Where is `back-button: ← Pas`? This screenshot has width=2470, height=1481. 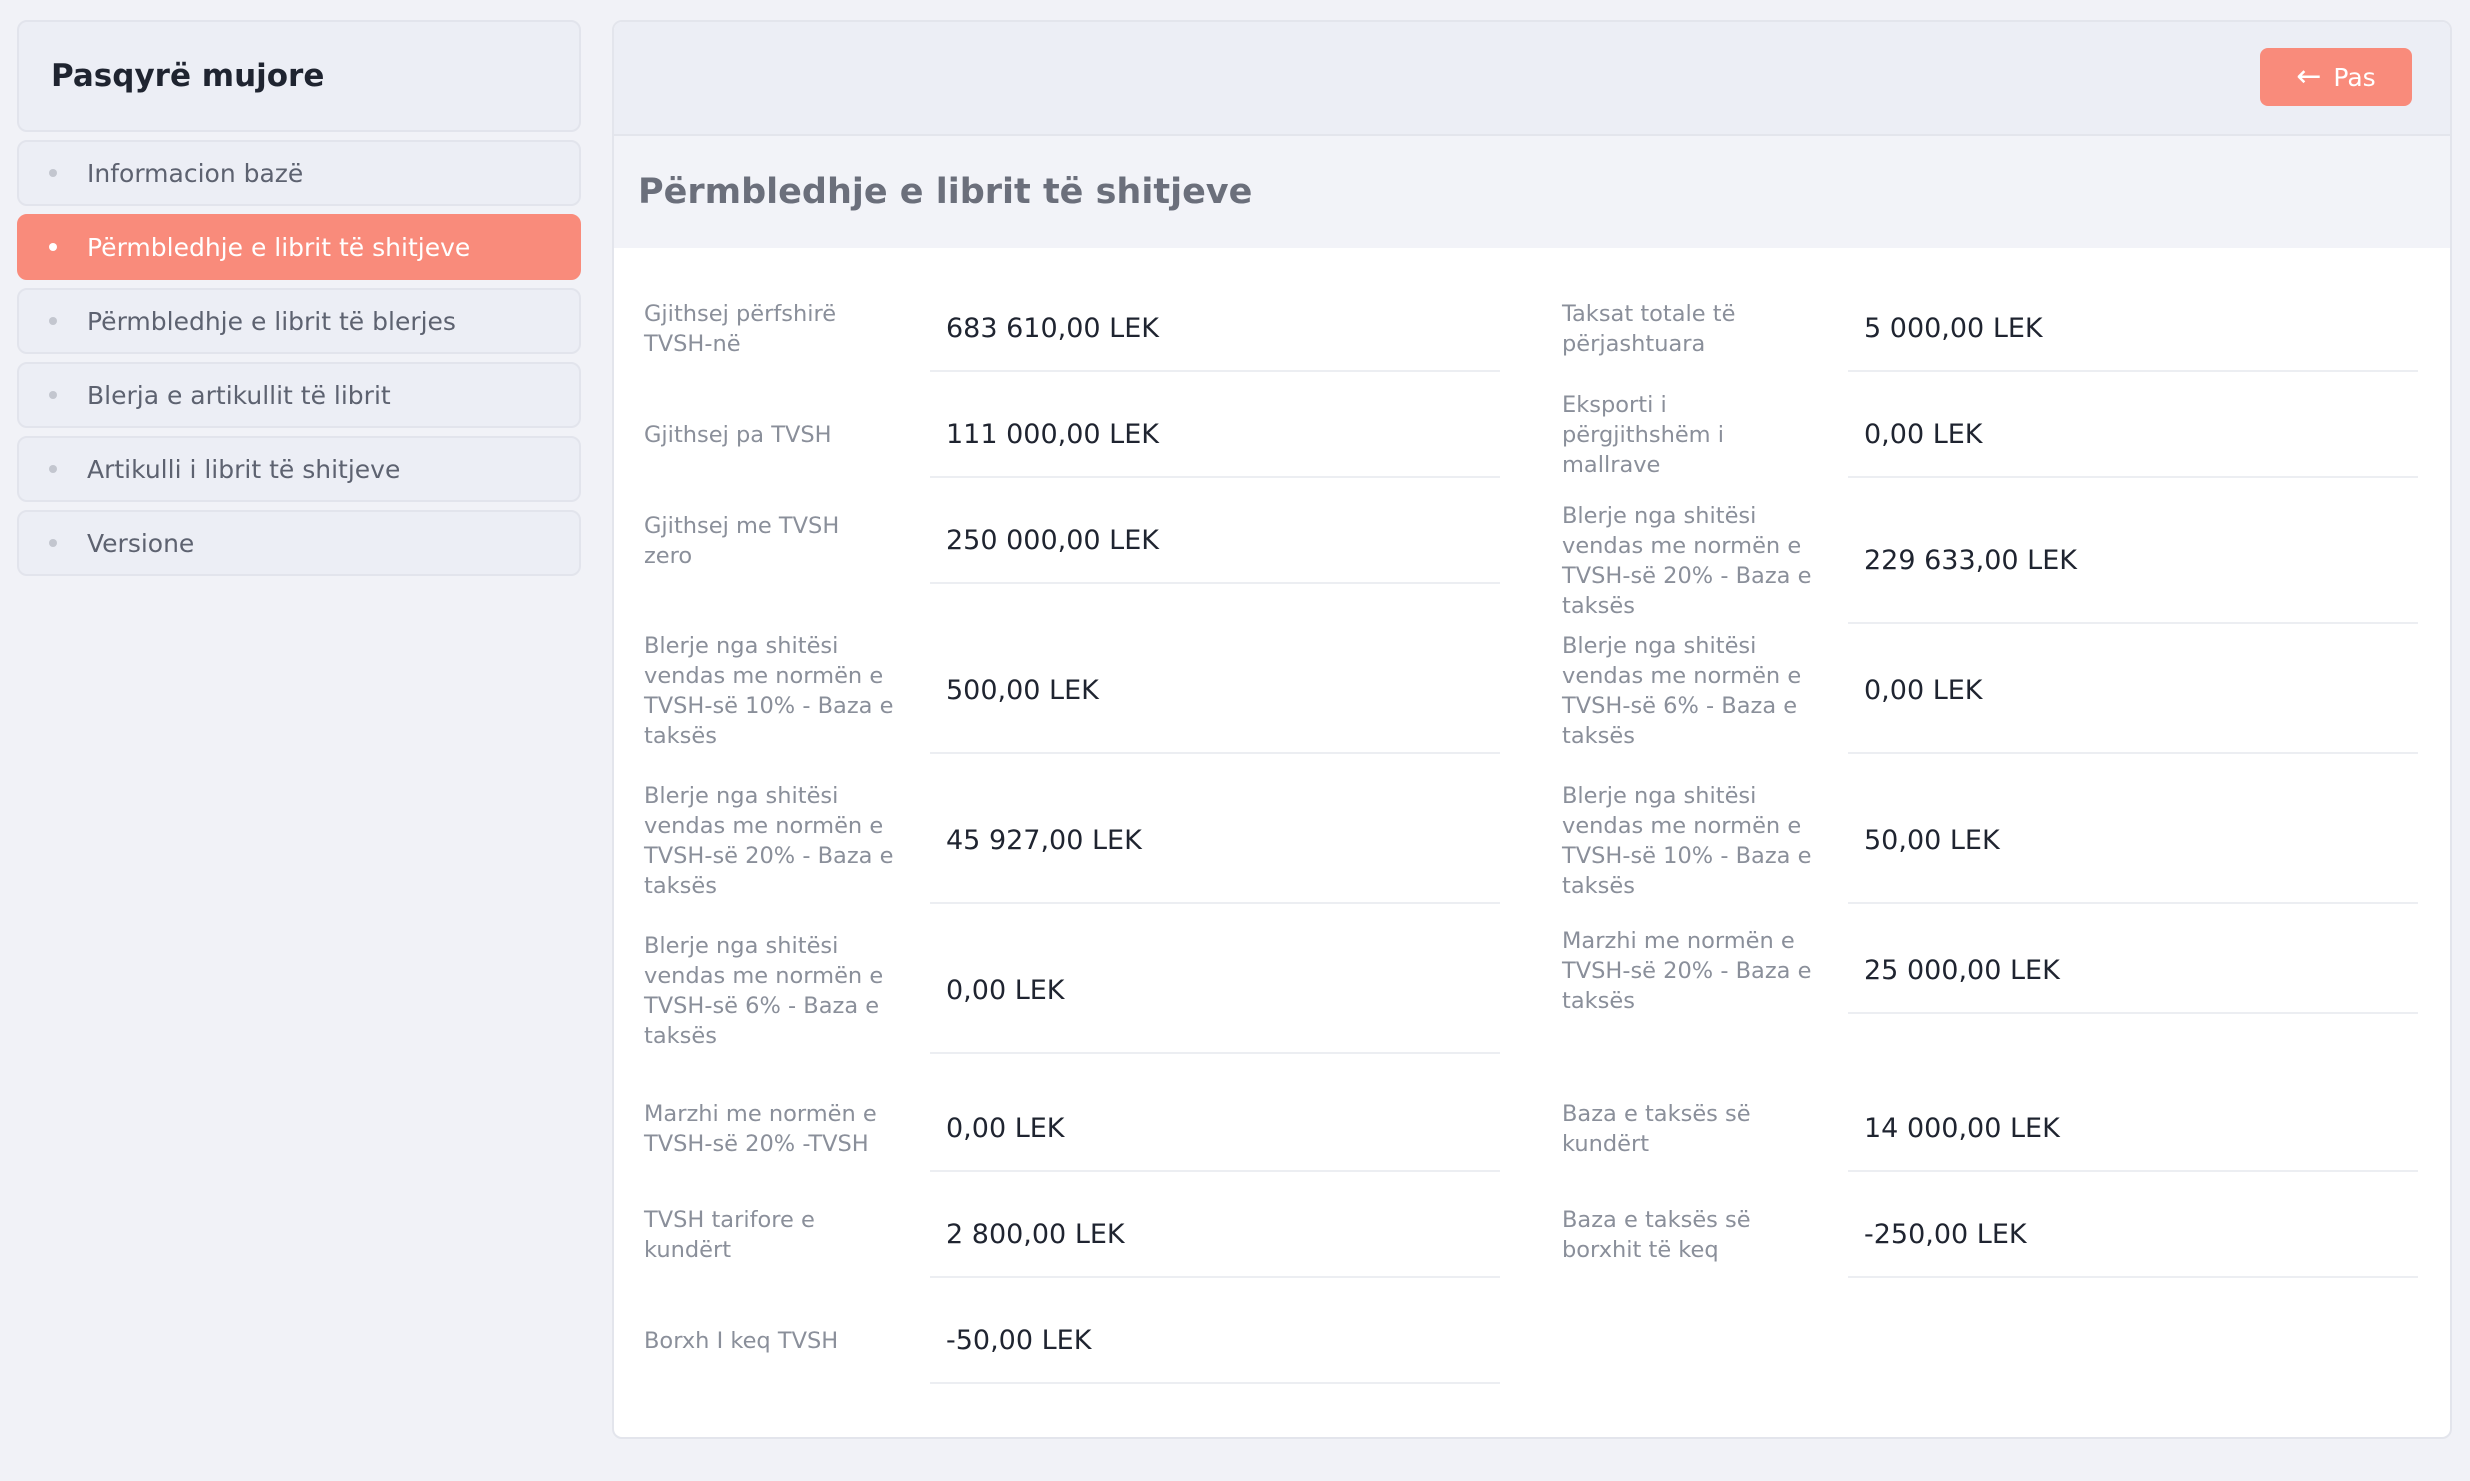
back-button: ← Pas is located at coordinates (2336, 77).